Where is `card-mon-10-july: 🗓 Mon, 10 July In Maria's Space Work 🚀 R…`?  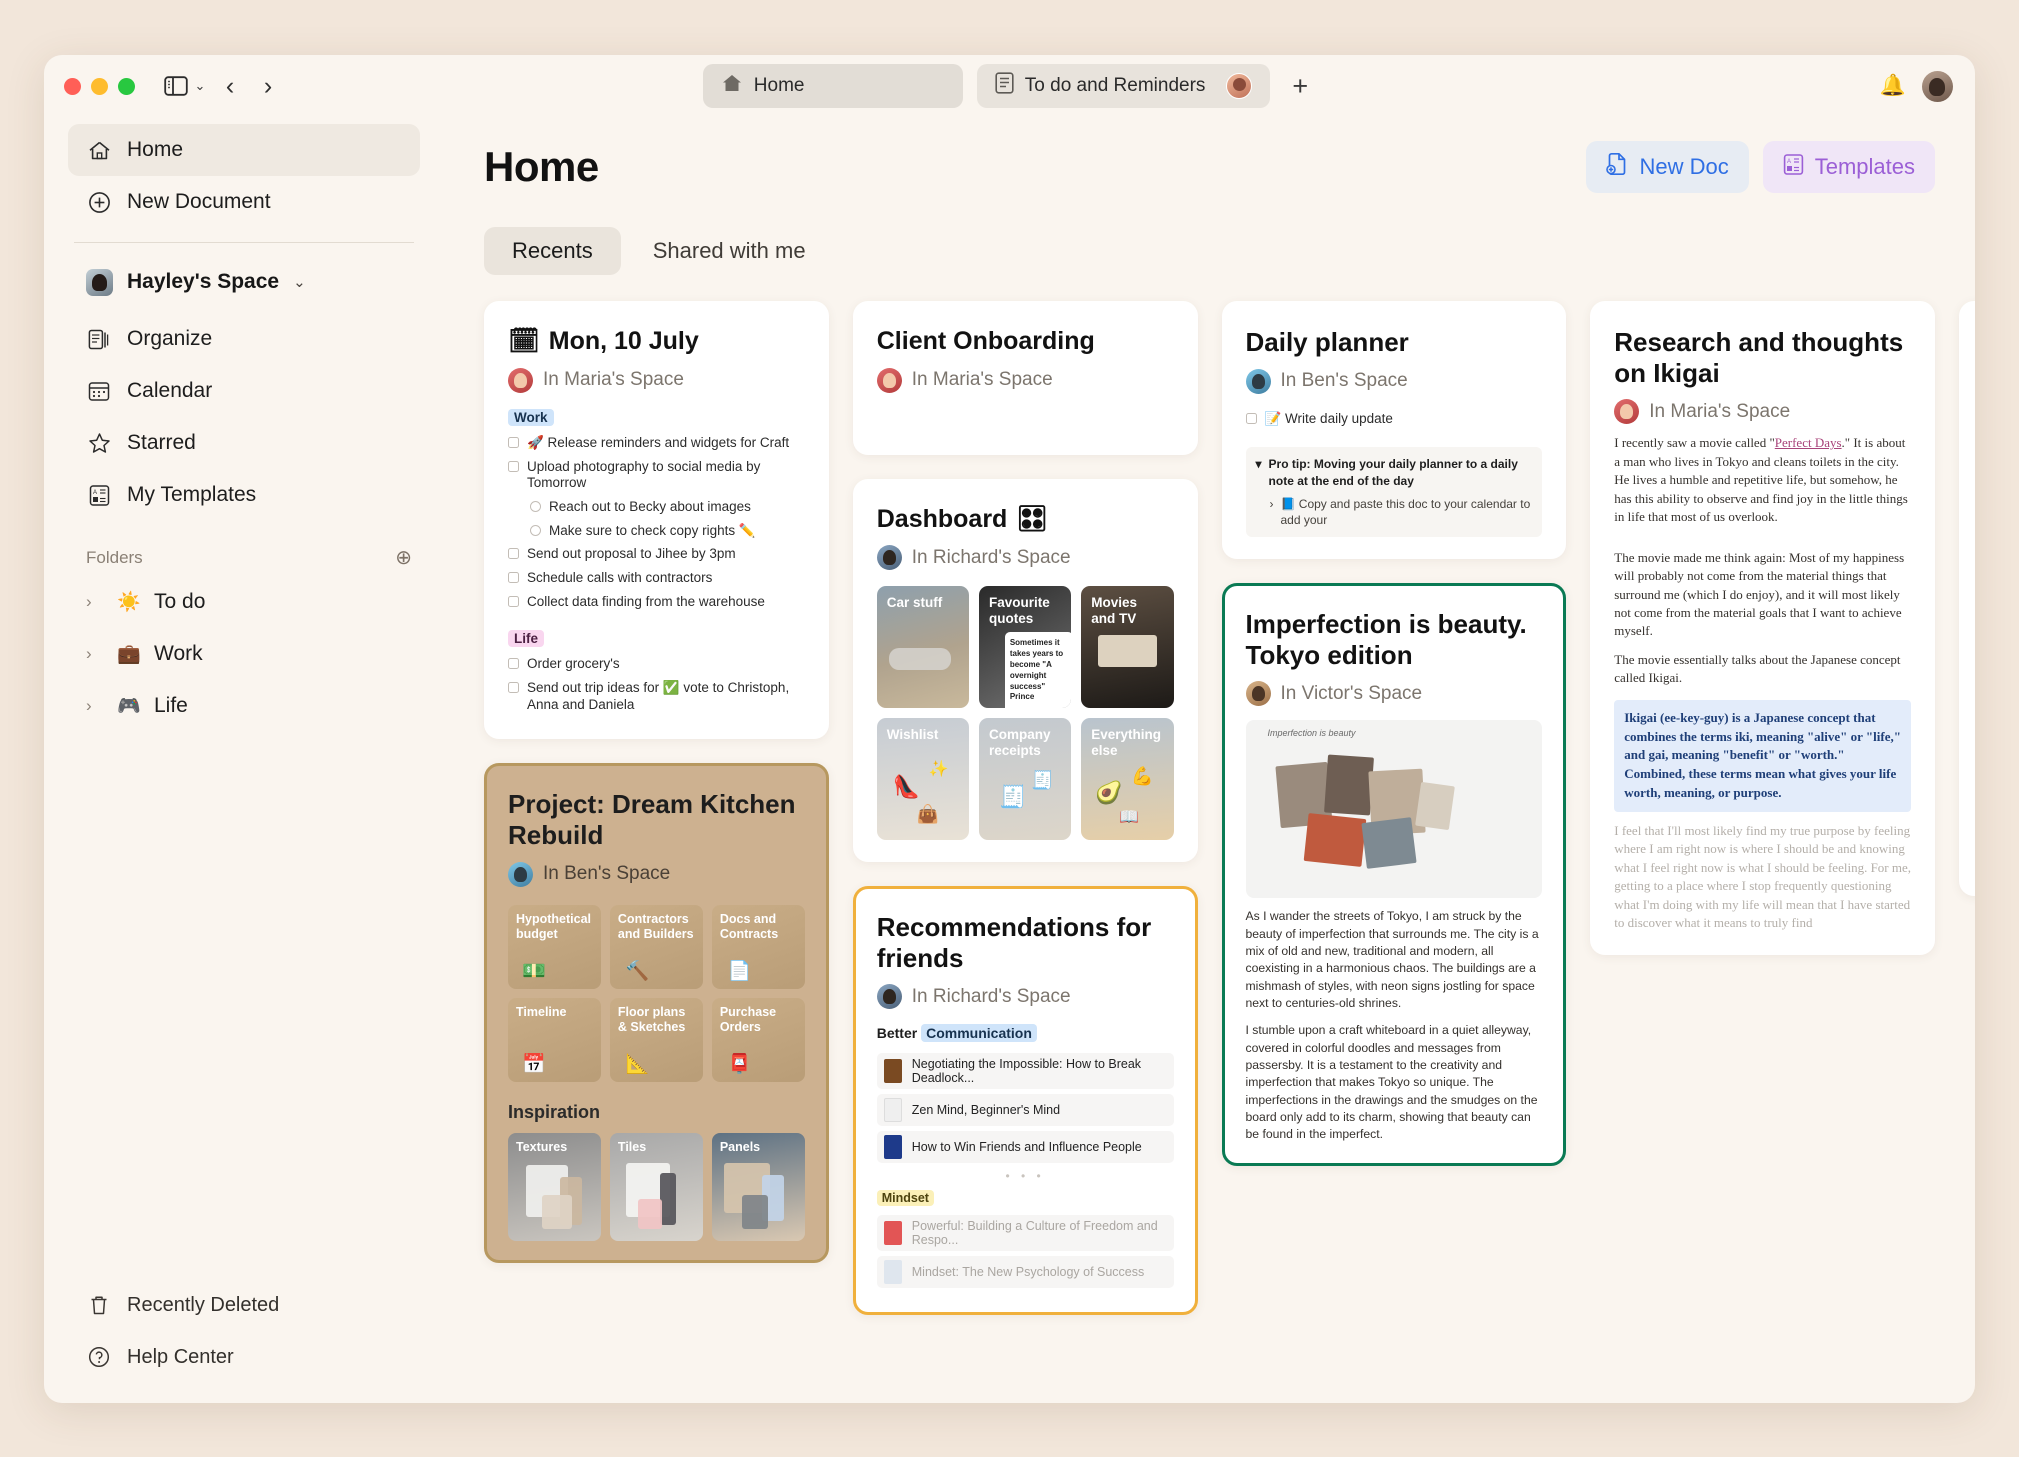 card-mon-10-july: 🗓 Mon, 10 July In Maria's Space Work 🚀 R… is located at coordinates (656, 520).